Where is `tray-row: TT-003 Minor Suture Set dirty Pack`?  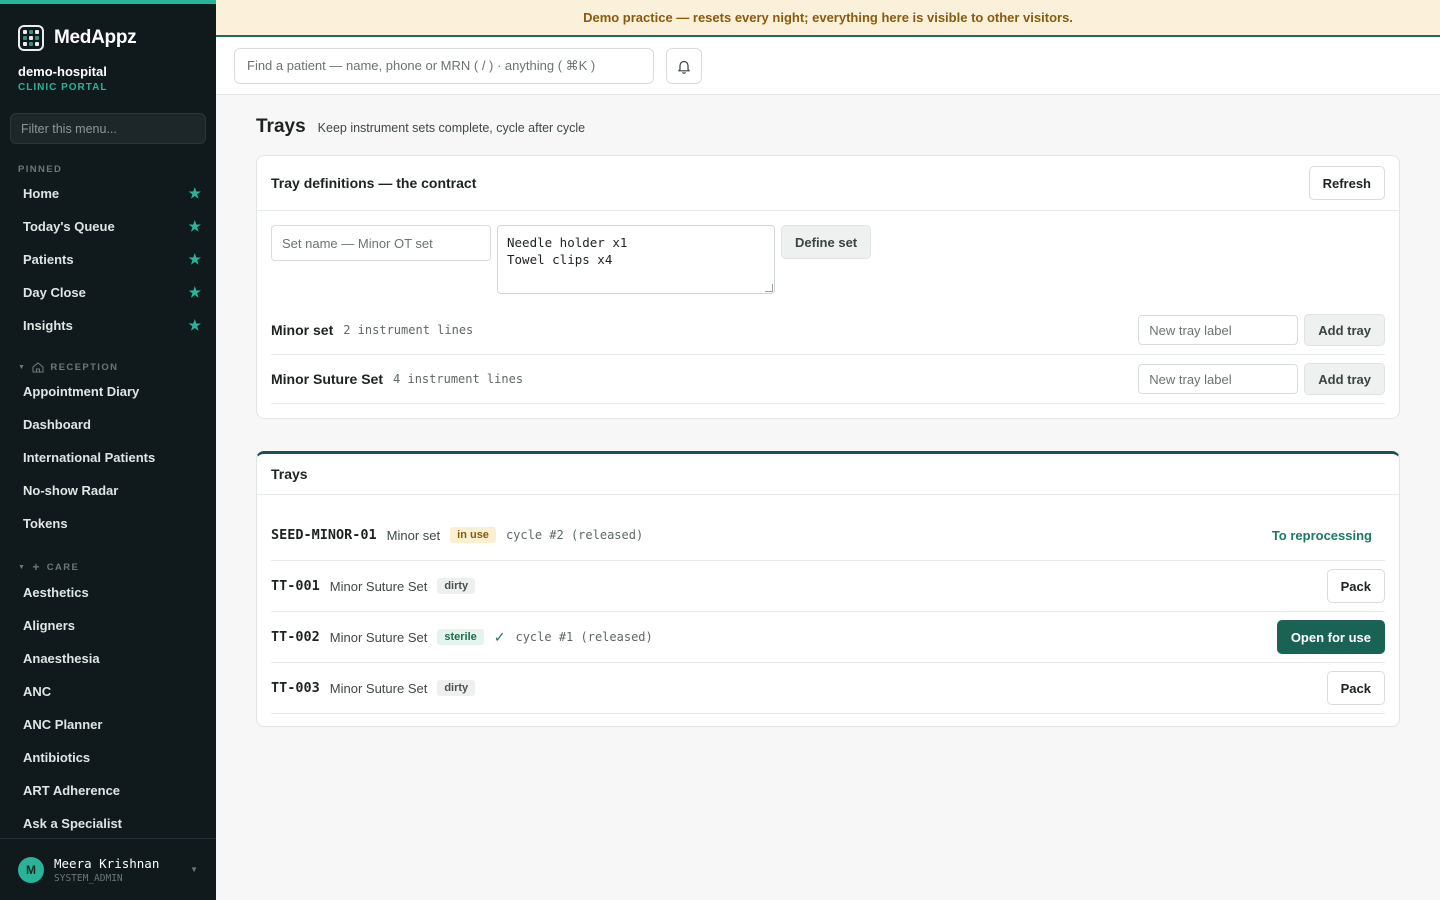
tray-row: TT-003 Minor Suture Set dirty Pack is located at coordinates (828, 688).